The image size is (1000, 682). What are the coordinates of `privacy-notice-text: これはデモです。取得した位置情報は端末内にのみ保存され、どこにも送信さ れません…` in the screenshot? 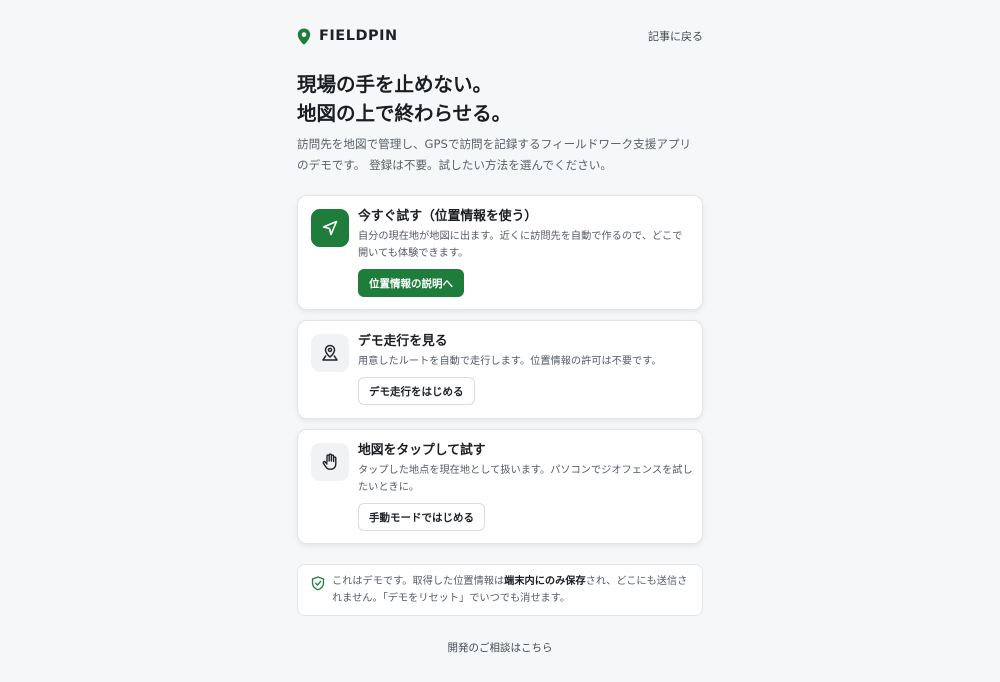 It's located at (512, 590).